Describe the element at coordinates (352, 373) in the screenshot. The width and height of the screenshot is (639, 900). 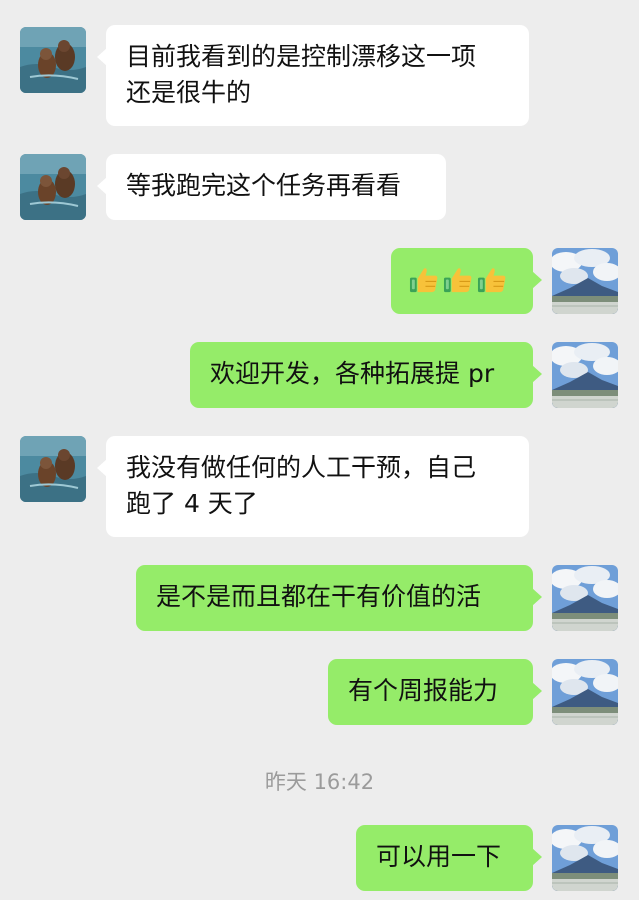
I see `message-text: 欢迎开发，各种拓展提 pr` at that location.